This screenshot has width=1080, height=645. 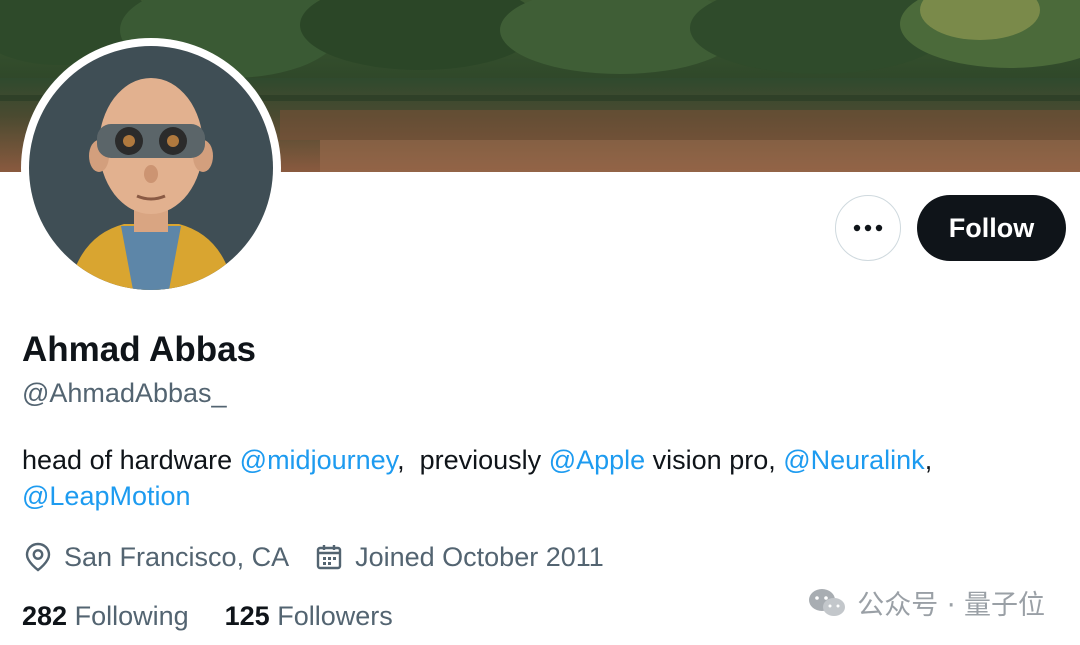 What do you see at coordinates (853, 460) in the screenshot?
I see `mention-link-neuralink: @Neuralink` at bounding box center [853, 460].